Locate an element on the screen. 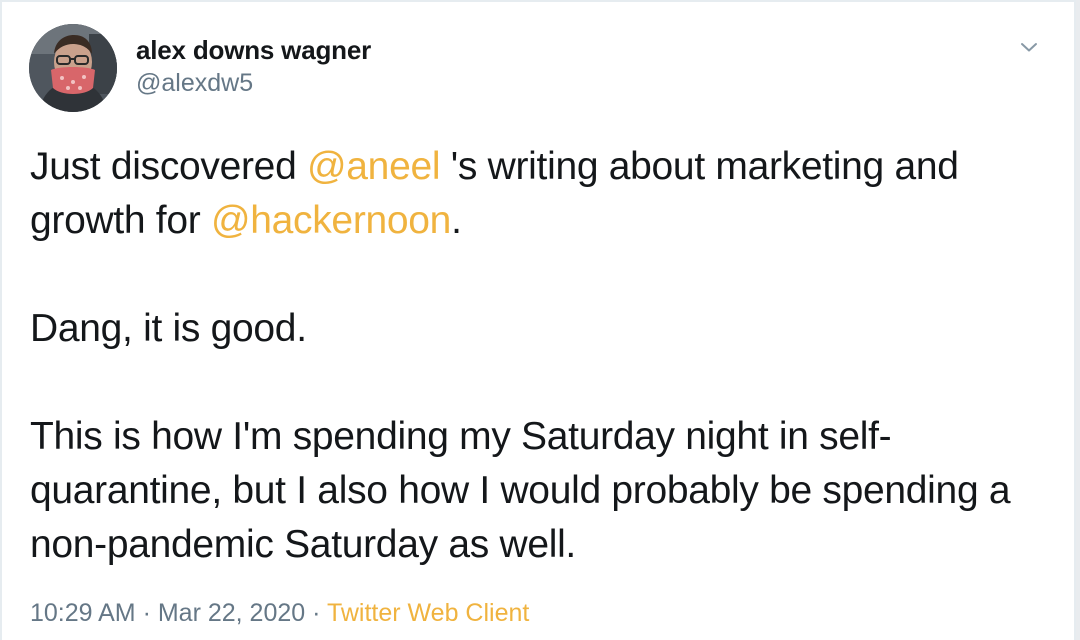  tweet-time: 10:29 AM is located at coordinates (83, 613).